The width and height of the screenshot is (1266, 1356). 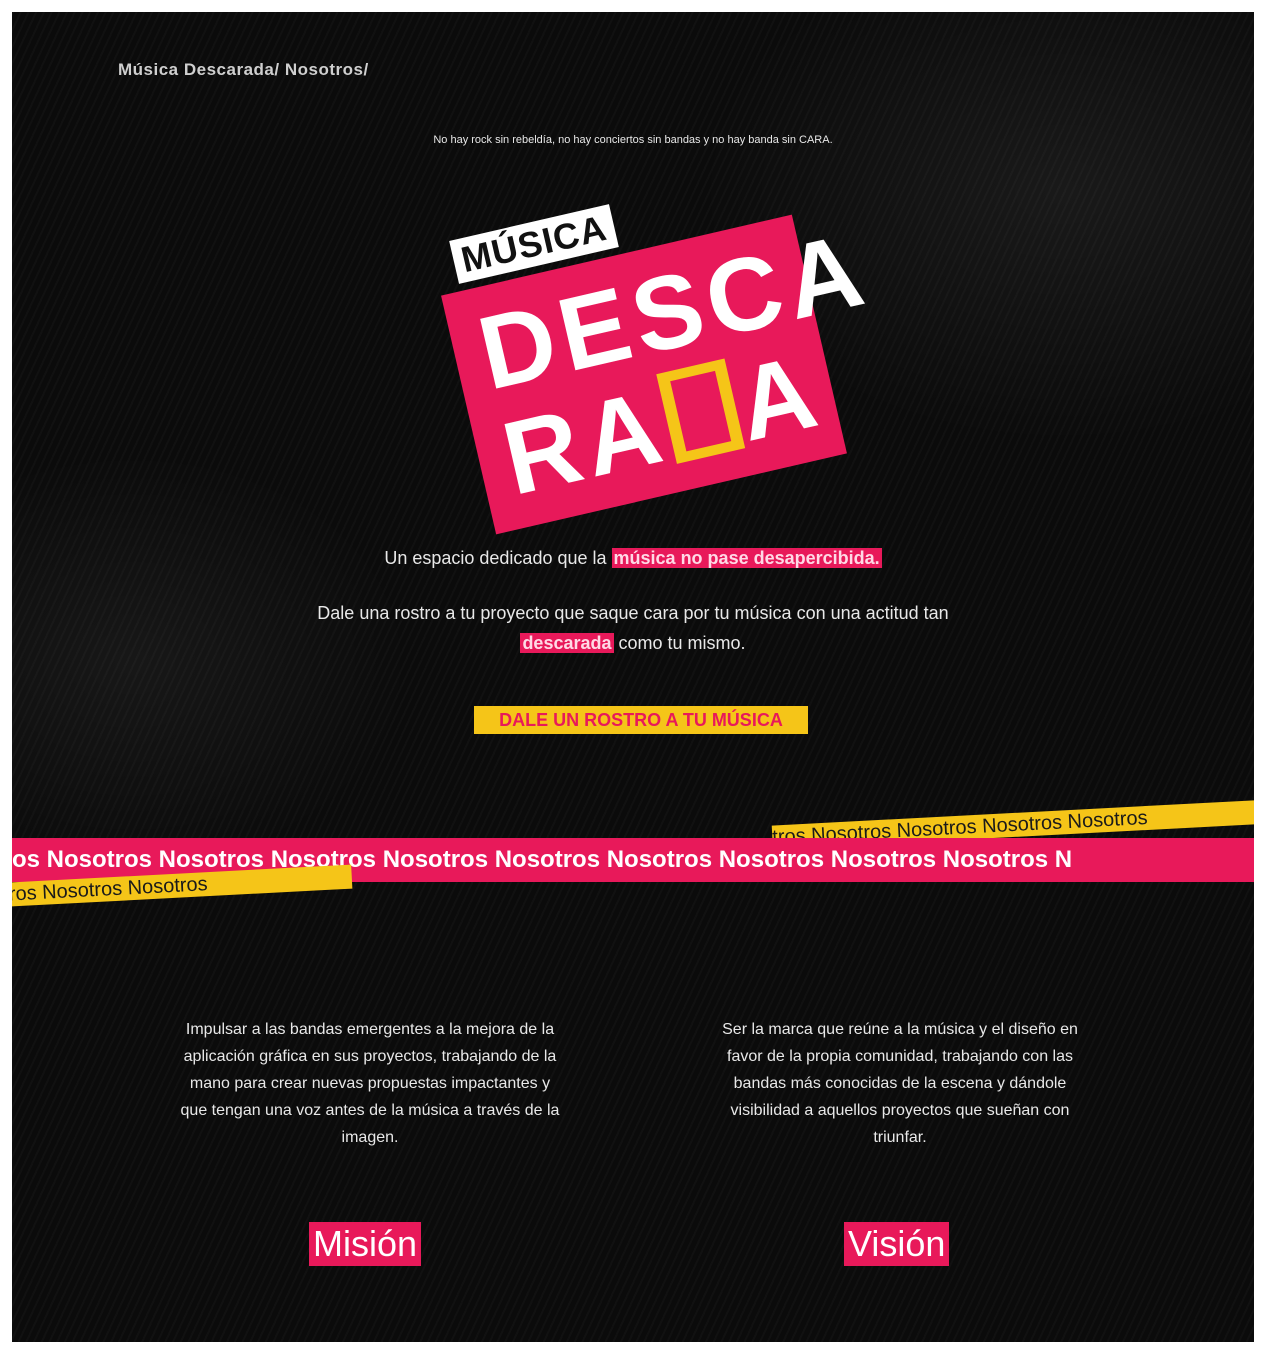 What do you see at coordinates (897, 1244) in the screenshot?
I see `vision-heading: Visión` at bounding box center [897, 1244].